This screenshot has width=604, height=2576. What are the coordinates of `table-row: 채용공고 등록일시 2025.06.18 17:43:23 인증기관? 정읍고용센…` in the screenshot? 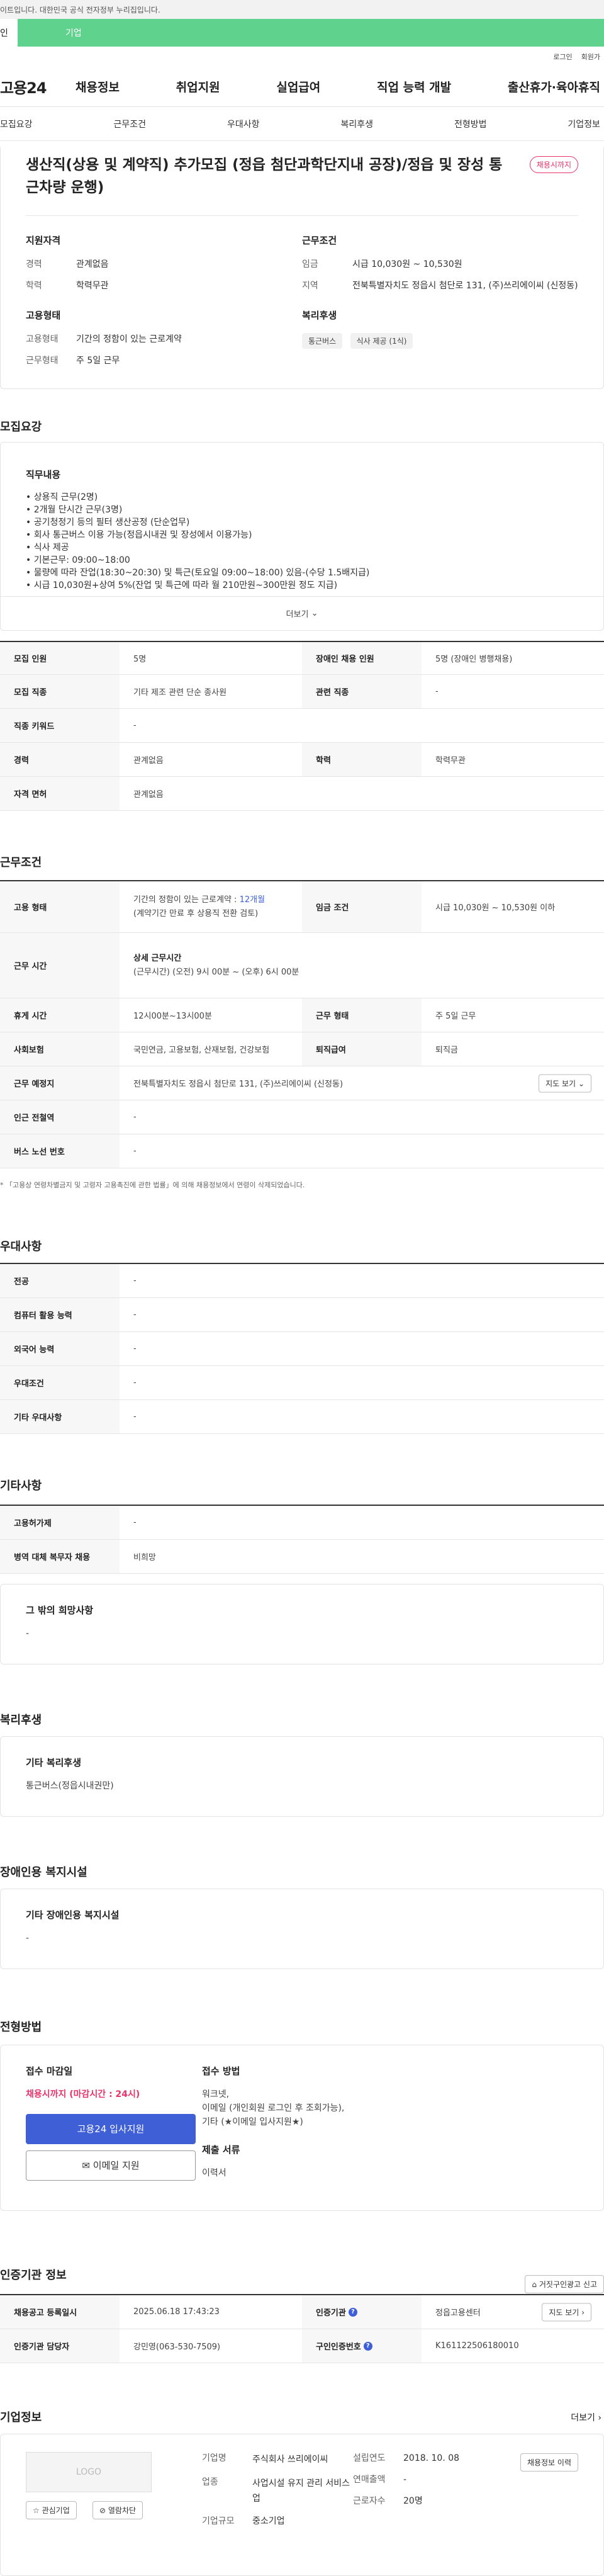 It's located at (302, 2312).